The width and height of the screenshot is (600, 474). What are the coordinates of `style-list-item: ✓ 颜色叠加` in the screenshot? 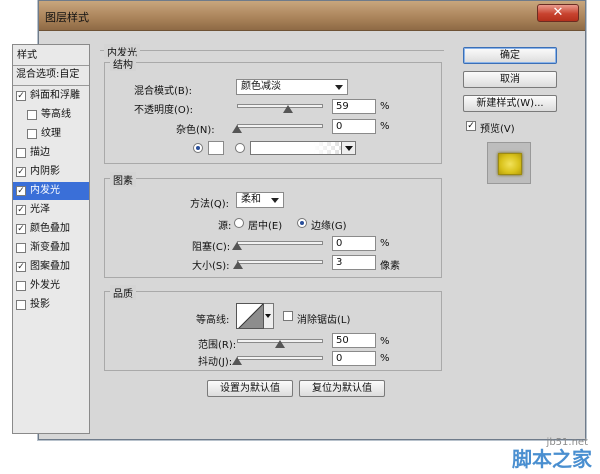 It's located at (51, 229).